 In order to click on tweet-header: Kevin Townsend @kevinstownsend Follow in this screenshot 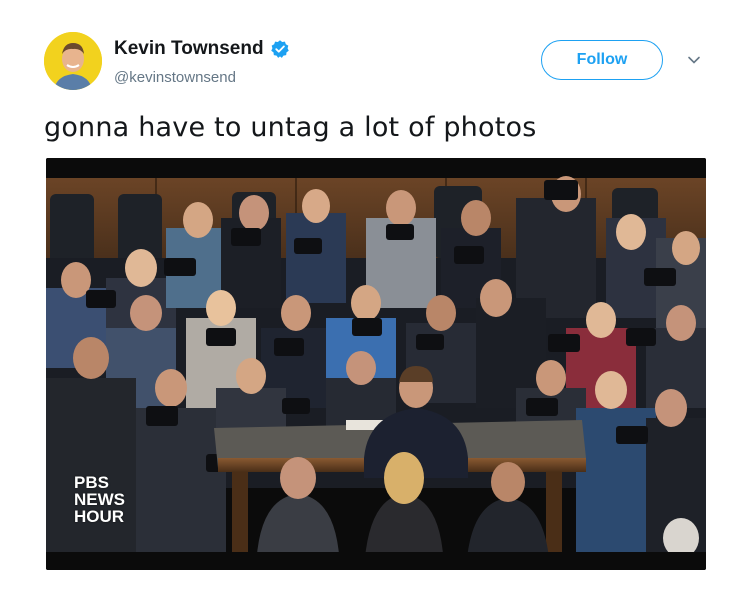, I will do `click(375, 63)`.